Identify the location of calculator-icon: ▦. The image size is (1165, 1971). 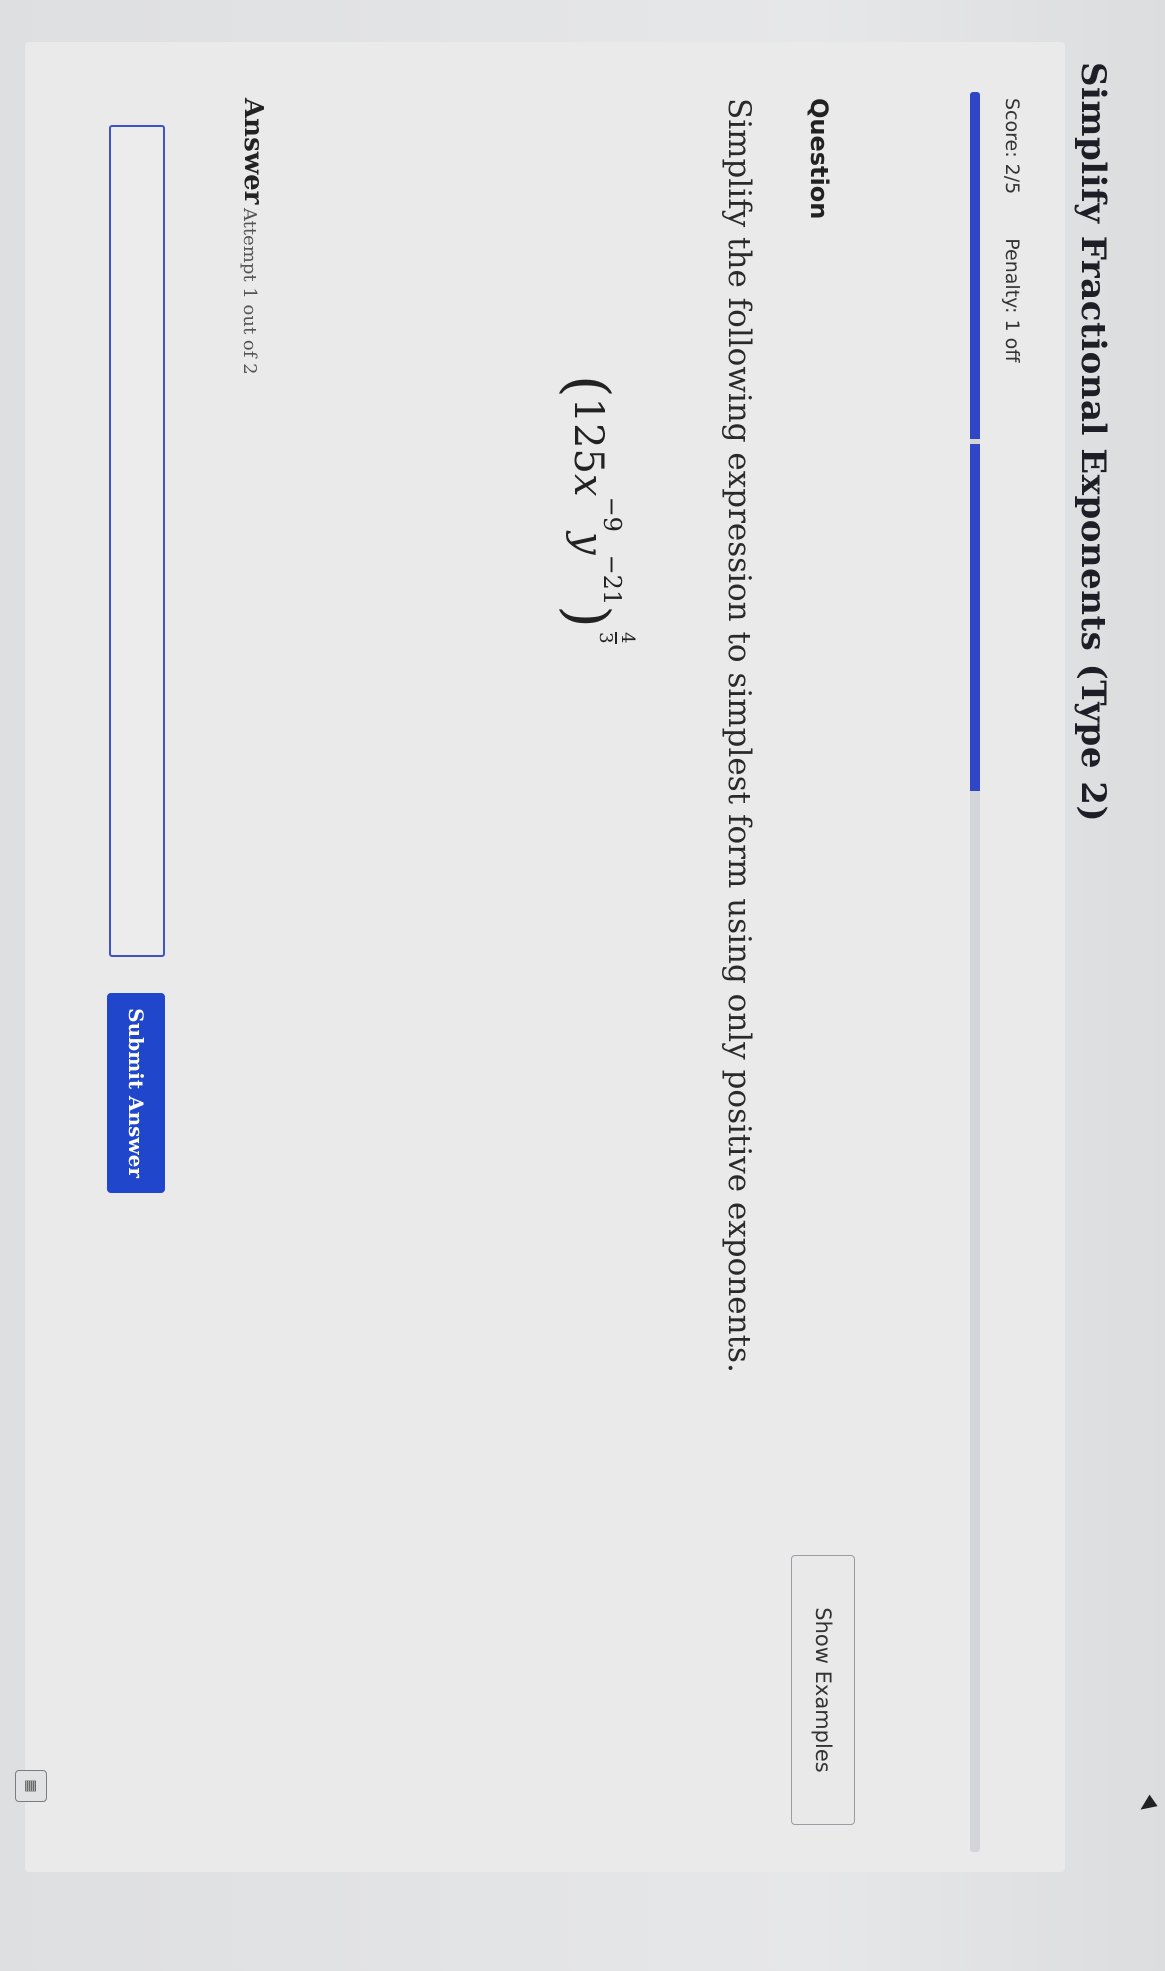
(31, 1786).